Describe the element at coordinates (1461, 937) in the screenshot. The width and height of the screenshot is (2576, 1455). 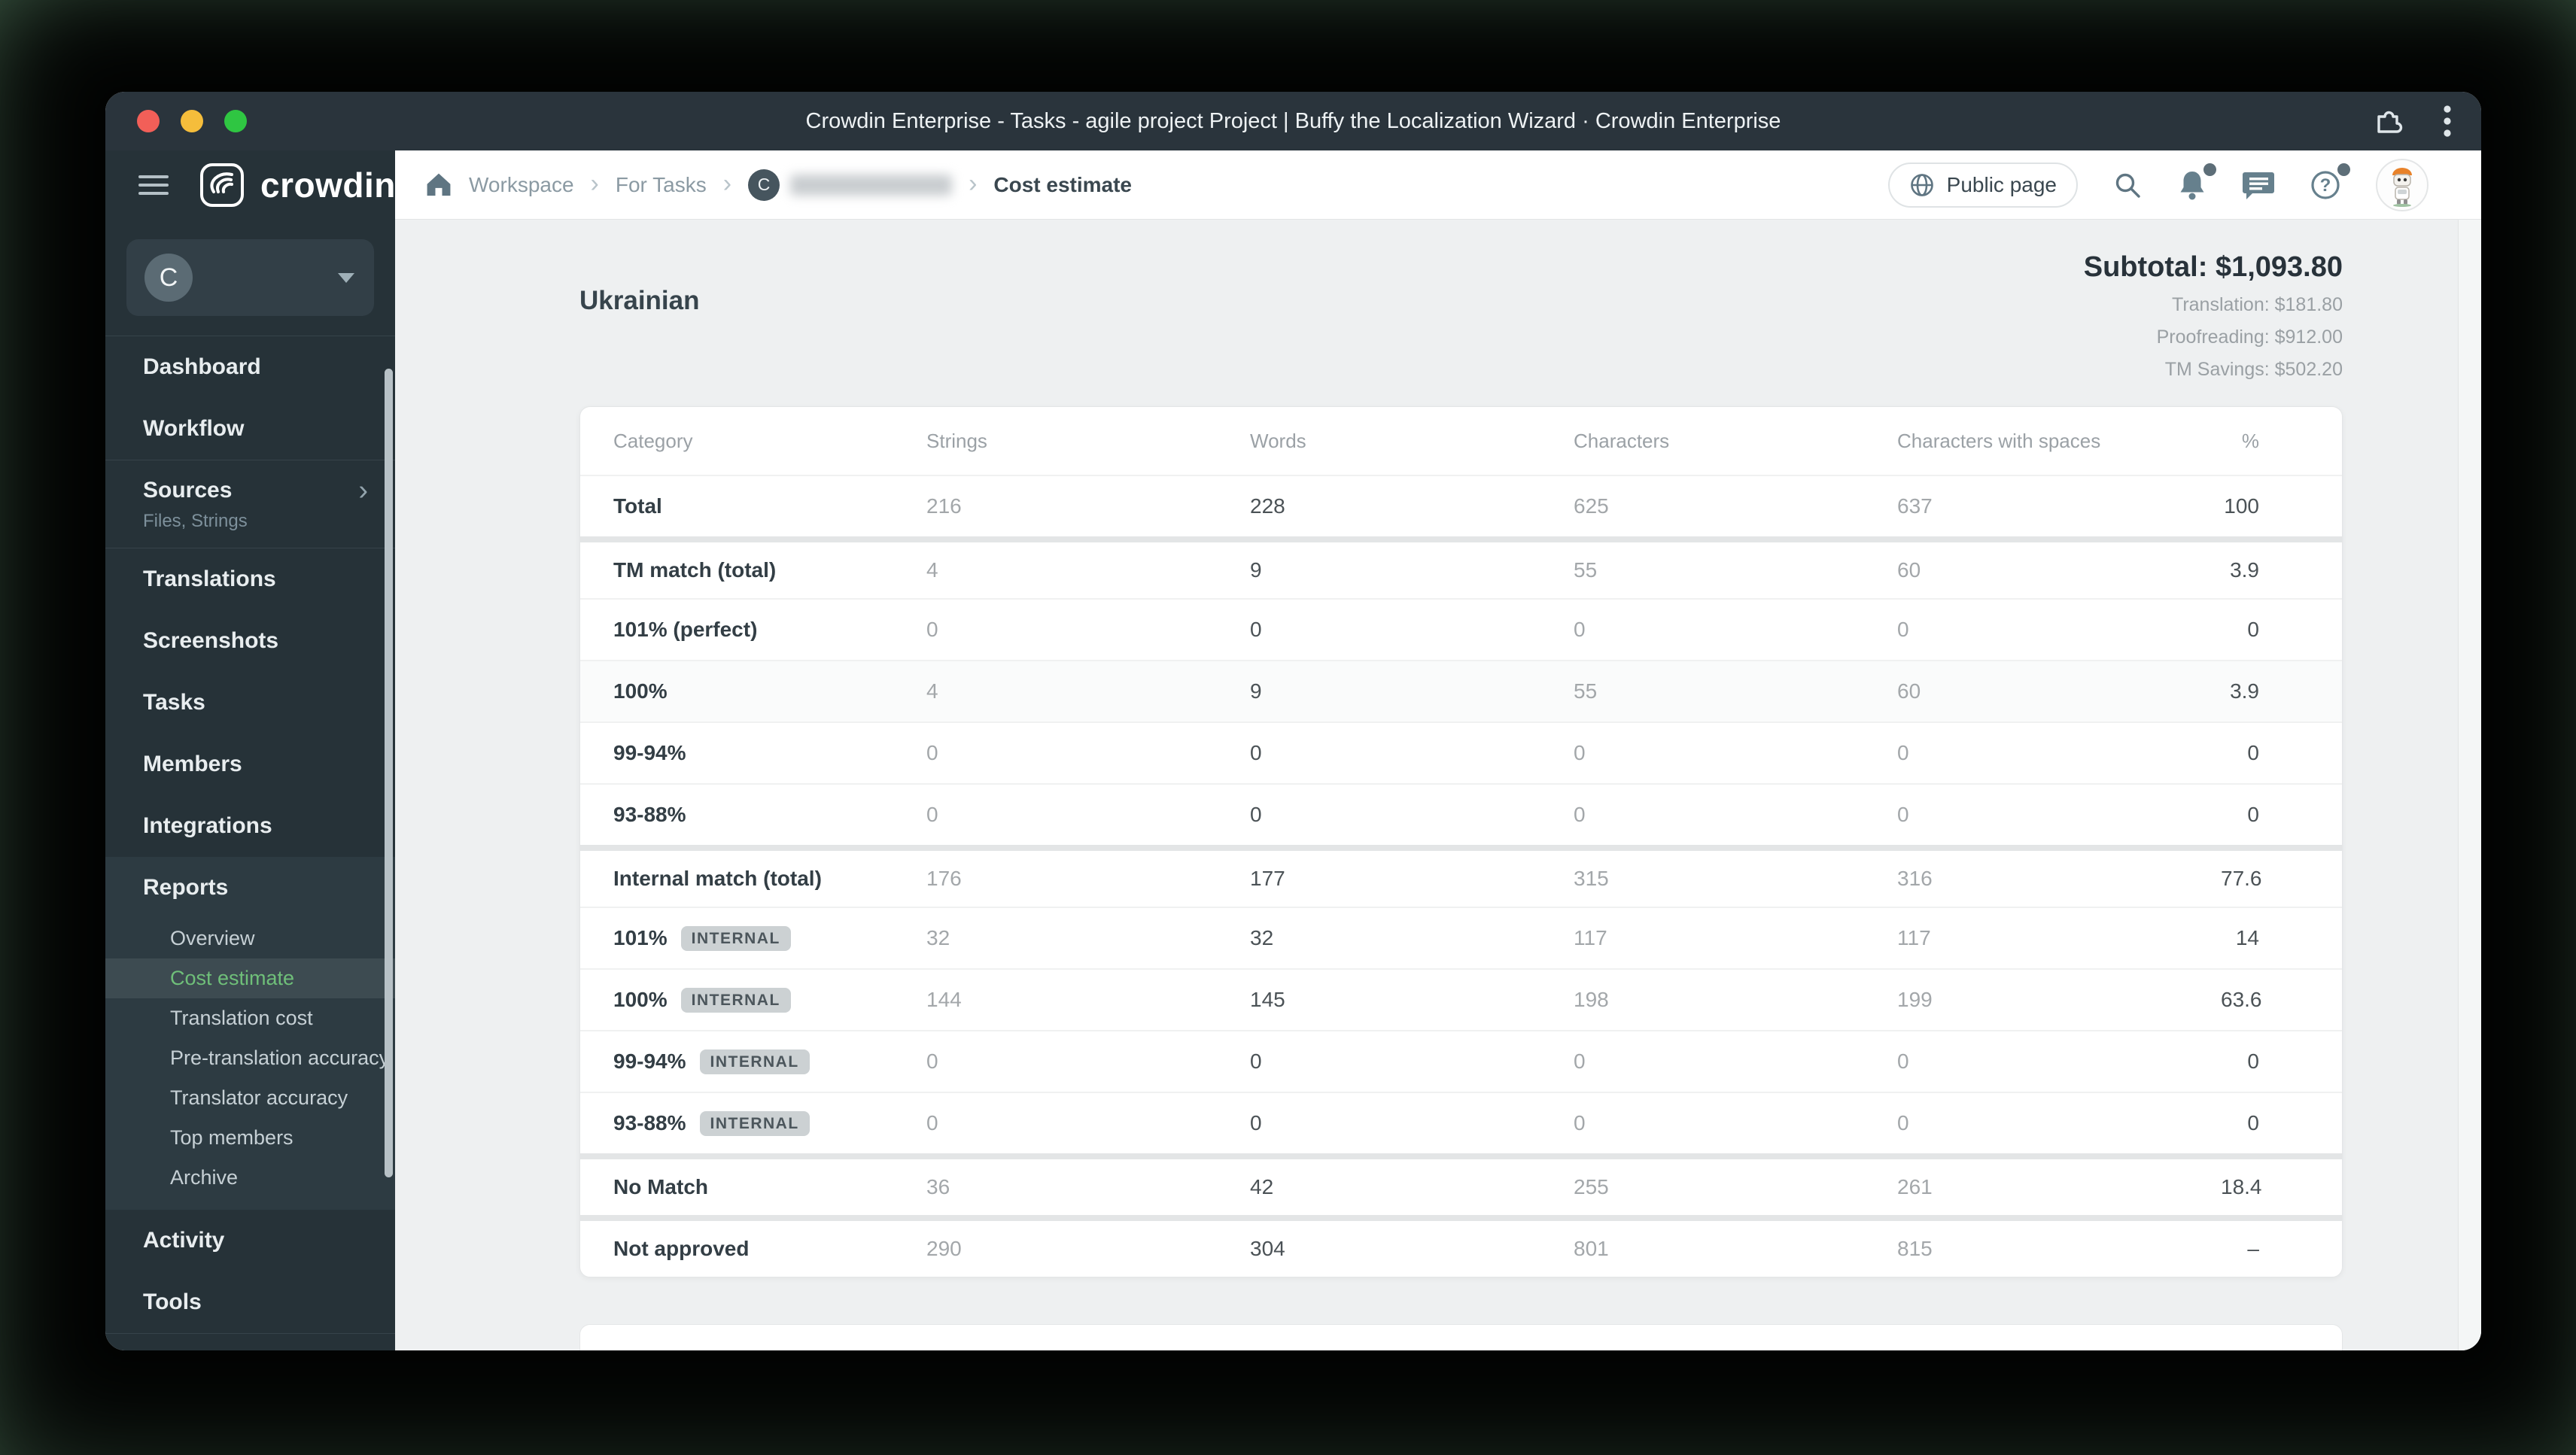
I see `table-row: 101% INTERNAL 32 32 117 117 14` at that location.